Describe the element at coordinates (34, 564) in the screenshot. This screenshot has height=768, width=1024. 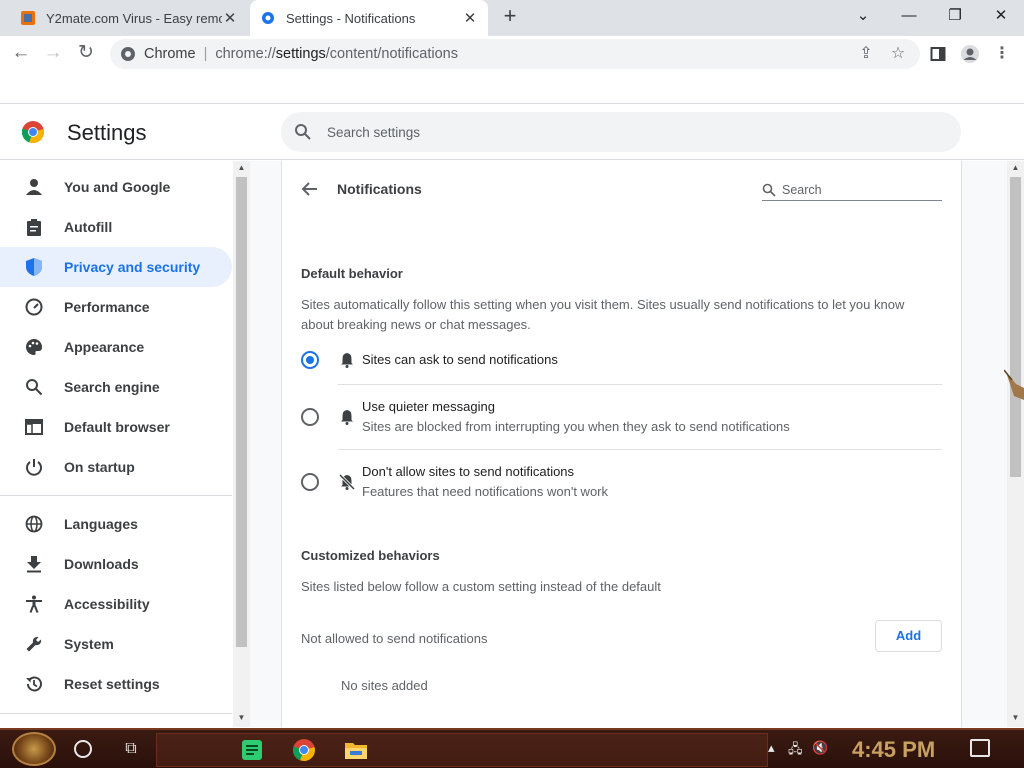
I see `download-icon` at that location.